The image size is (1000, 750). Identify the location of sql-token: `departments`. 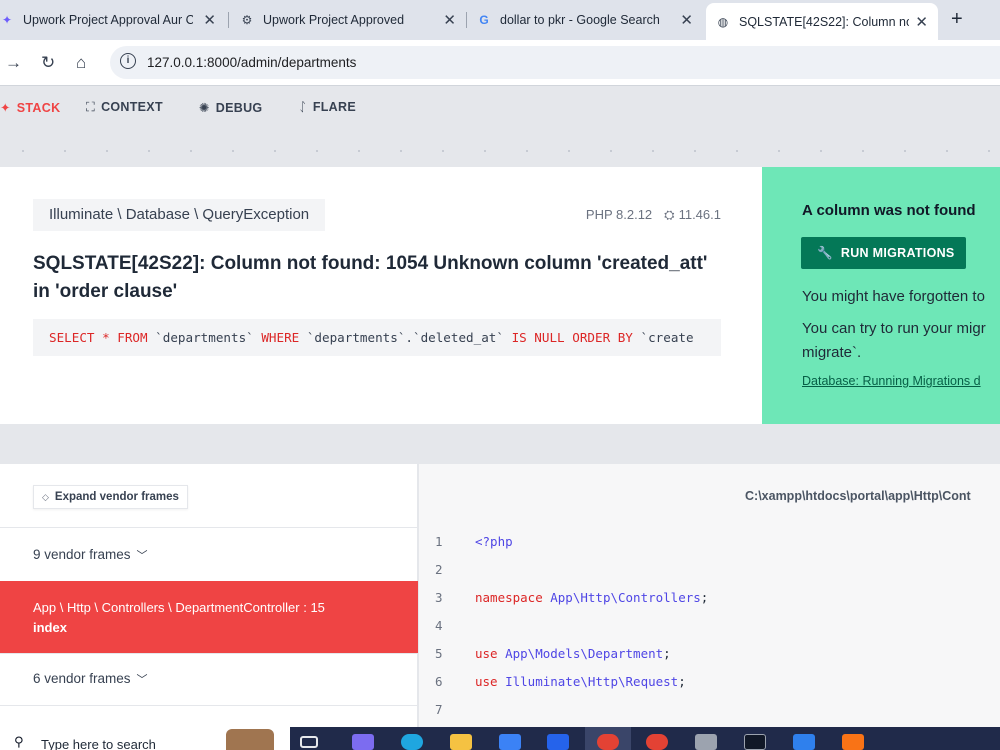
(204, 337).